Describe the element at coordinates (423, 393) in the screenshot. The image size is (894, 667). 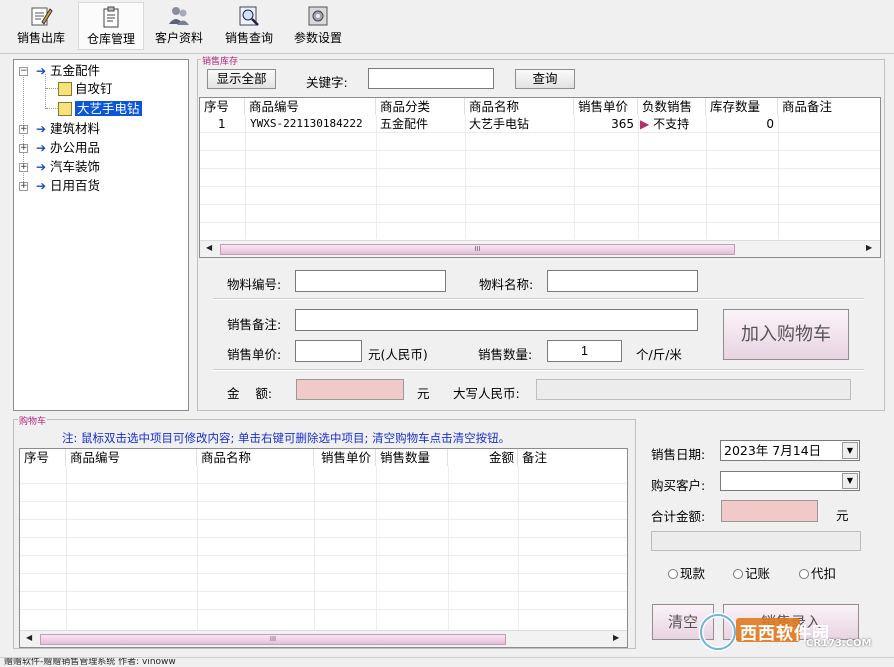
I see `amount-unit: 元` at that location.